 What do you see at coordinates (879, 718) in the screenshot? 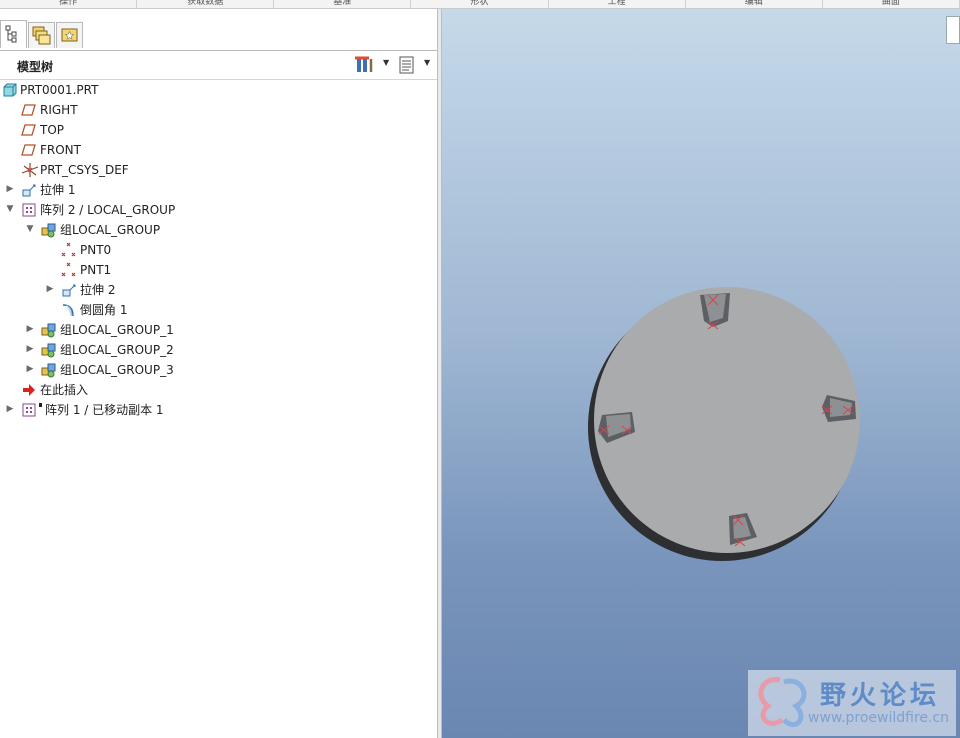
I see `watermark-url: www.proewildfire.cn` at bounding box center [879, 718].